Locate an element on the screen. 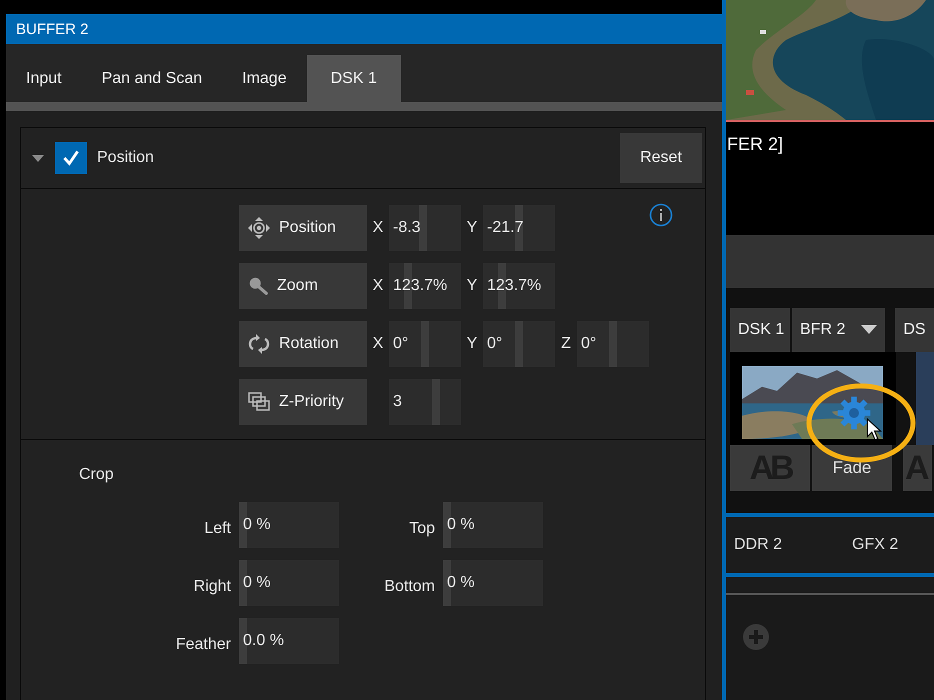 The width and height of the screenshot is (934, 700). property-button: Z-Priority is located at coordinates (303, 402).